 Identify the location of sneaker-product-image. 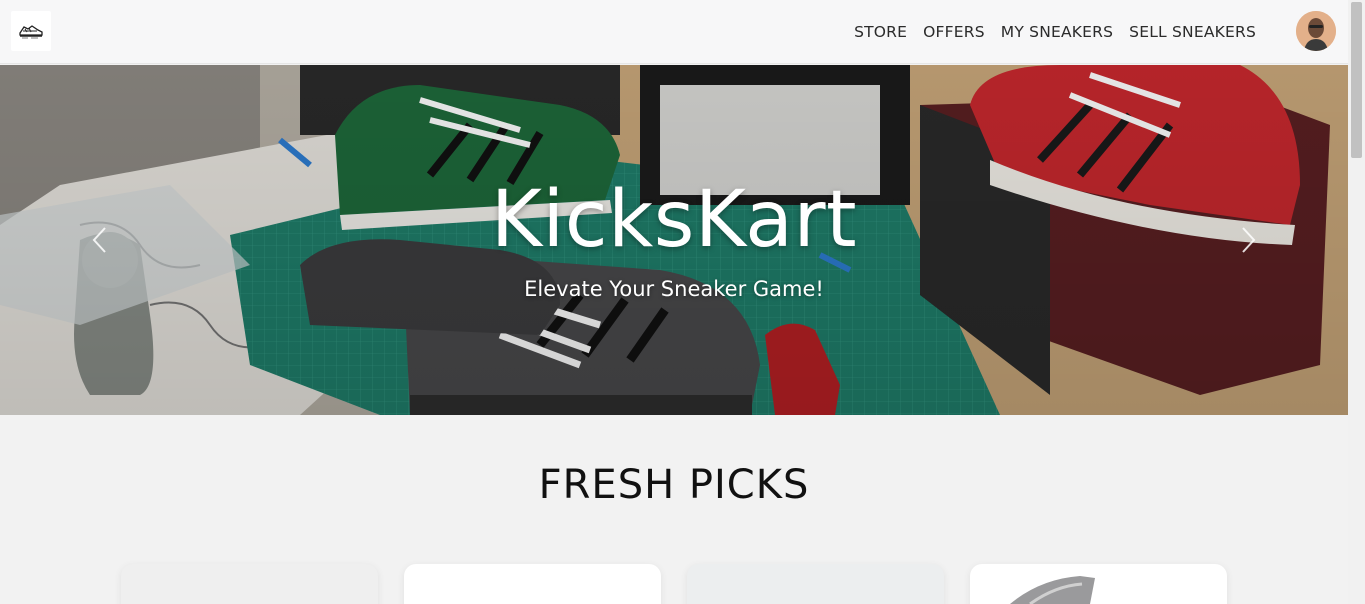
(1052, 590).